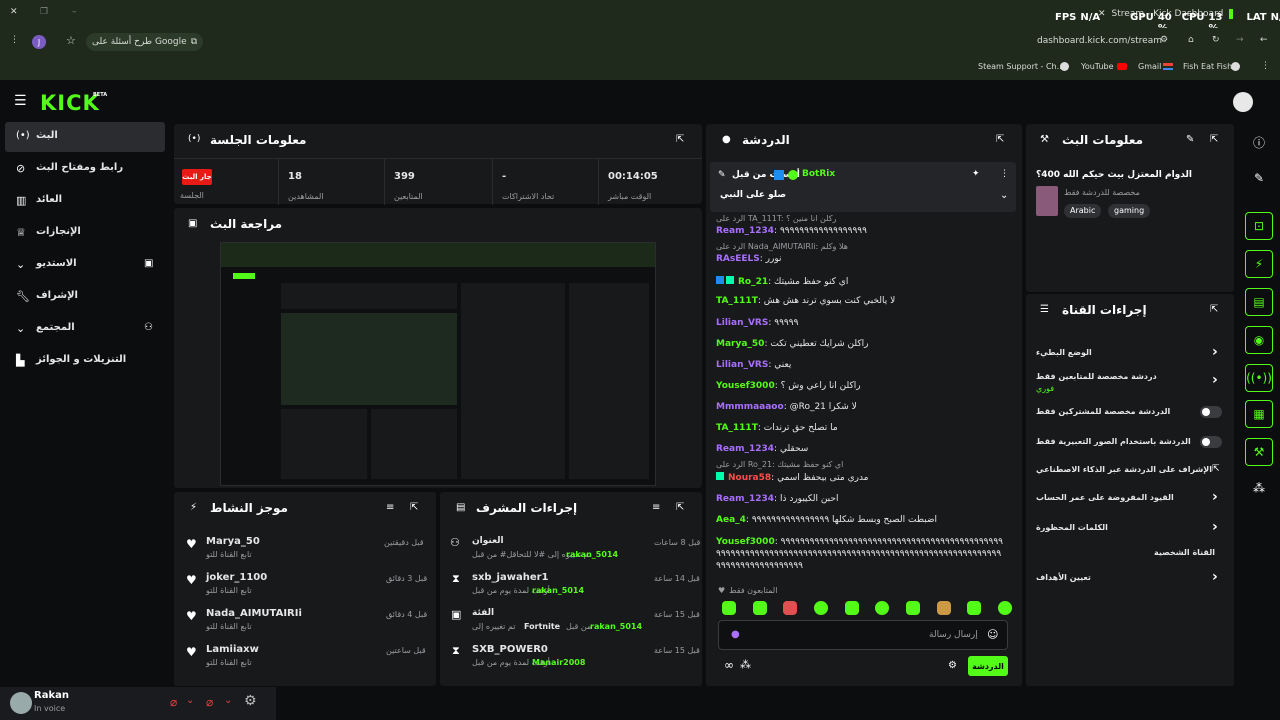  I want to click on channel-action-followers-only: دردشة مخصصة للمتابعين فقط فوري ›, so click(1130, 383).